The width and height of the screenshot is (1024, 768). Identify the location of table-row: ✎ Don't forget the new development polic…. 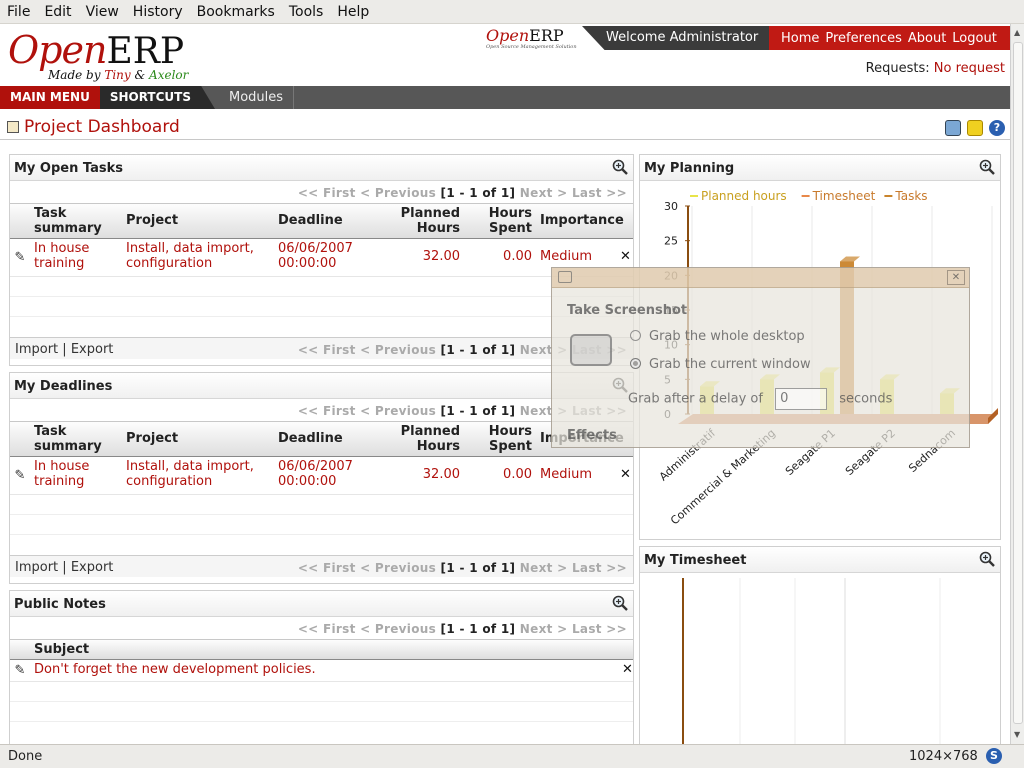
(321, 671).